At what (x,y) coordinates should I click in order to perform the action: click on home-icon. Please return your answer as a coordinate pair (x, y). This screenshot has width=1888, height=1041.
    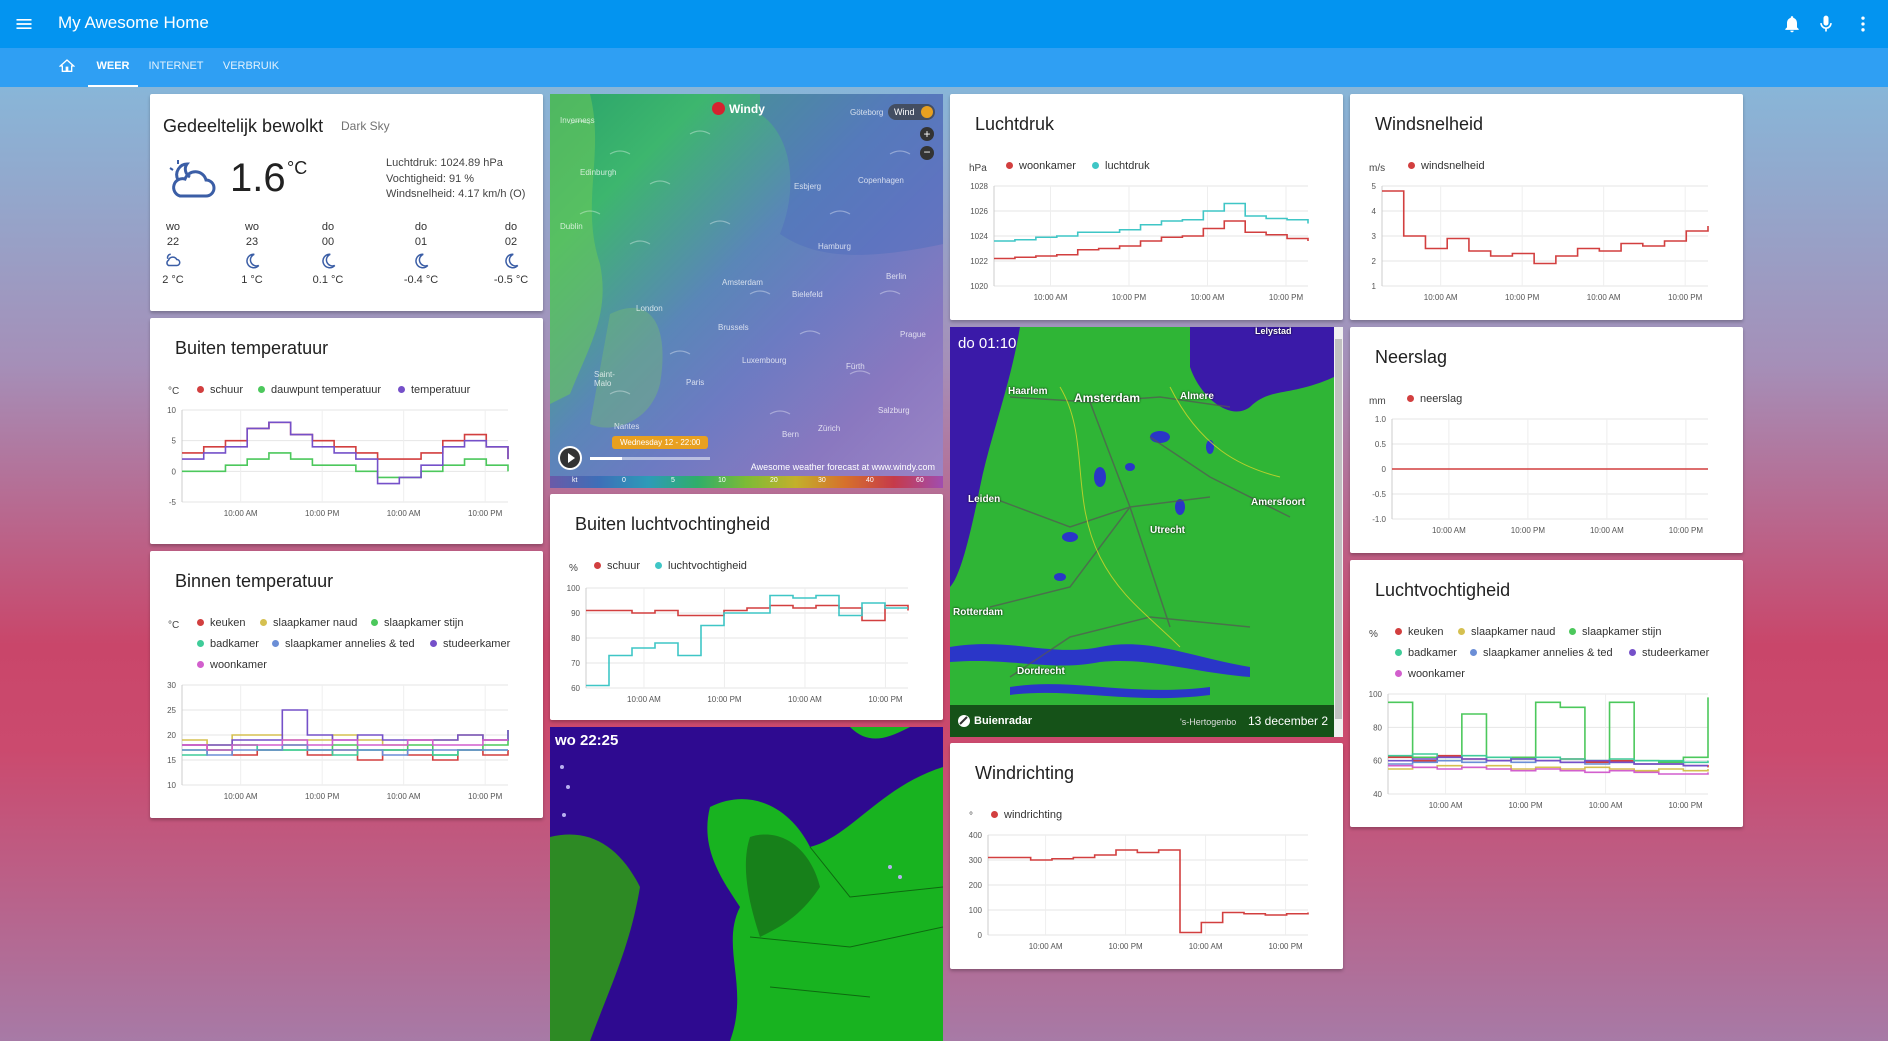
    Looking at the image, I should click on (67, 65).